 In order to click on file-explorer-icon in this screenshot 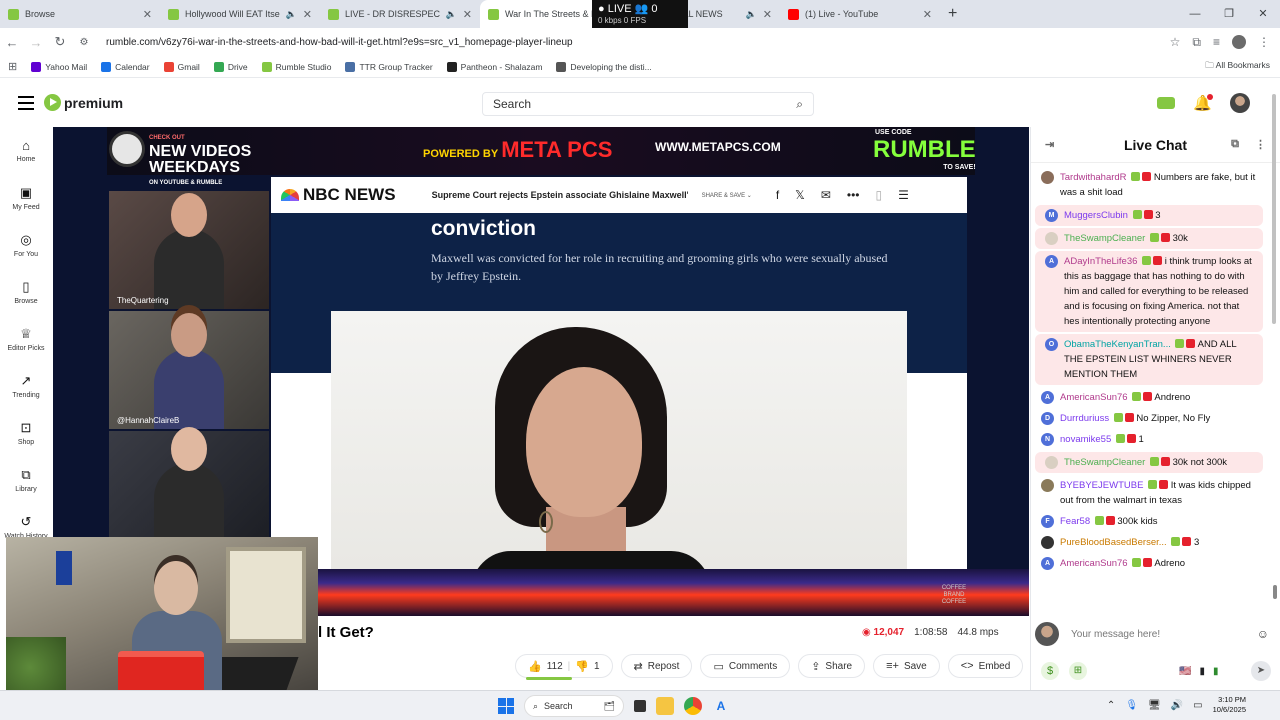, I will do `click(665, 706)`.